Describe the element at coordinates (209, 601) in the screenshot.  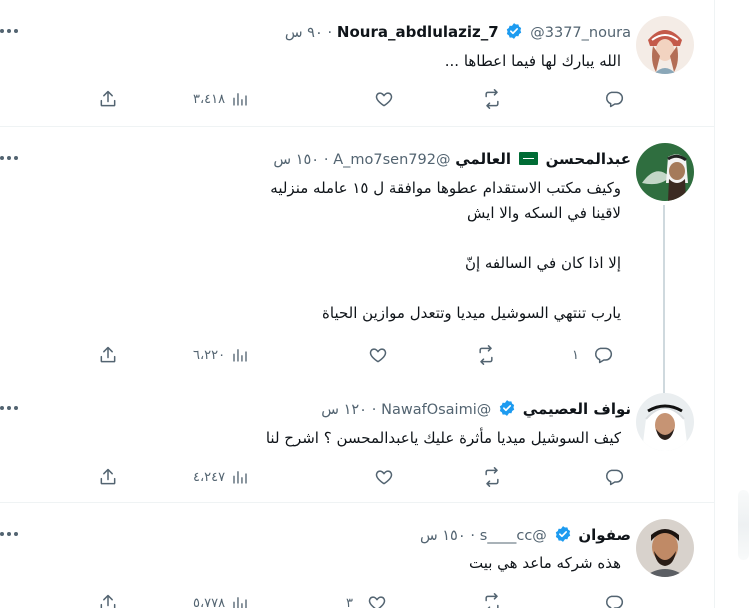
I see `views-count: ٥،٧٧٨` at that location.